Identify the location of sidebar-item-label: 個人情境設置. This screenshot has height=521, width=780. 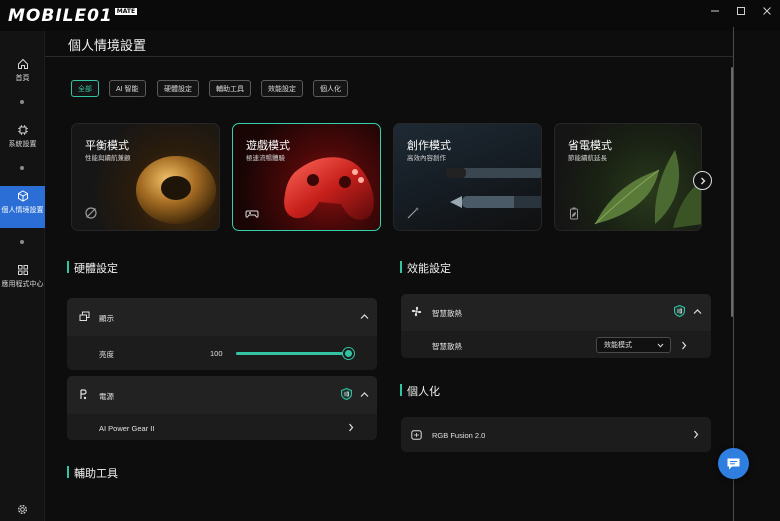
(22, 210).